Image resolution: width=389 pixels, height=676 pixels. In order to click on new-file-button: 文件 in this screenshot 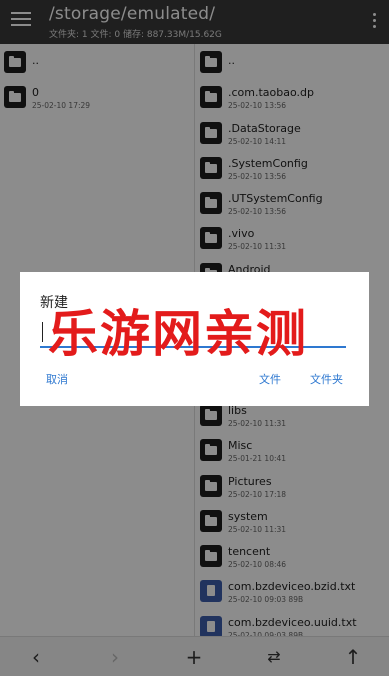, I will do `click(270, 379)`.